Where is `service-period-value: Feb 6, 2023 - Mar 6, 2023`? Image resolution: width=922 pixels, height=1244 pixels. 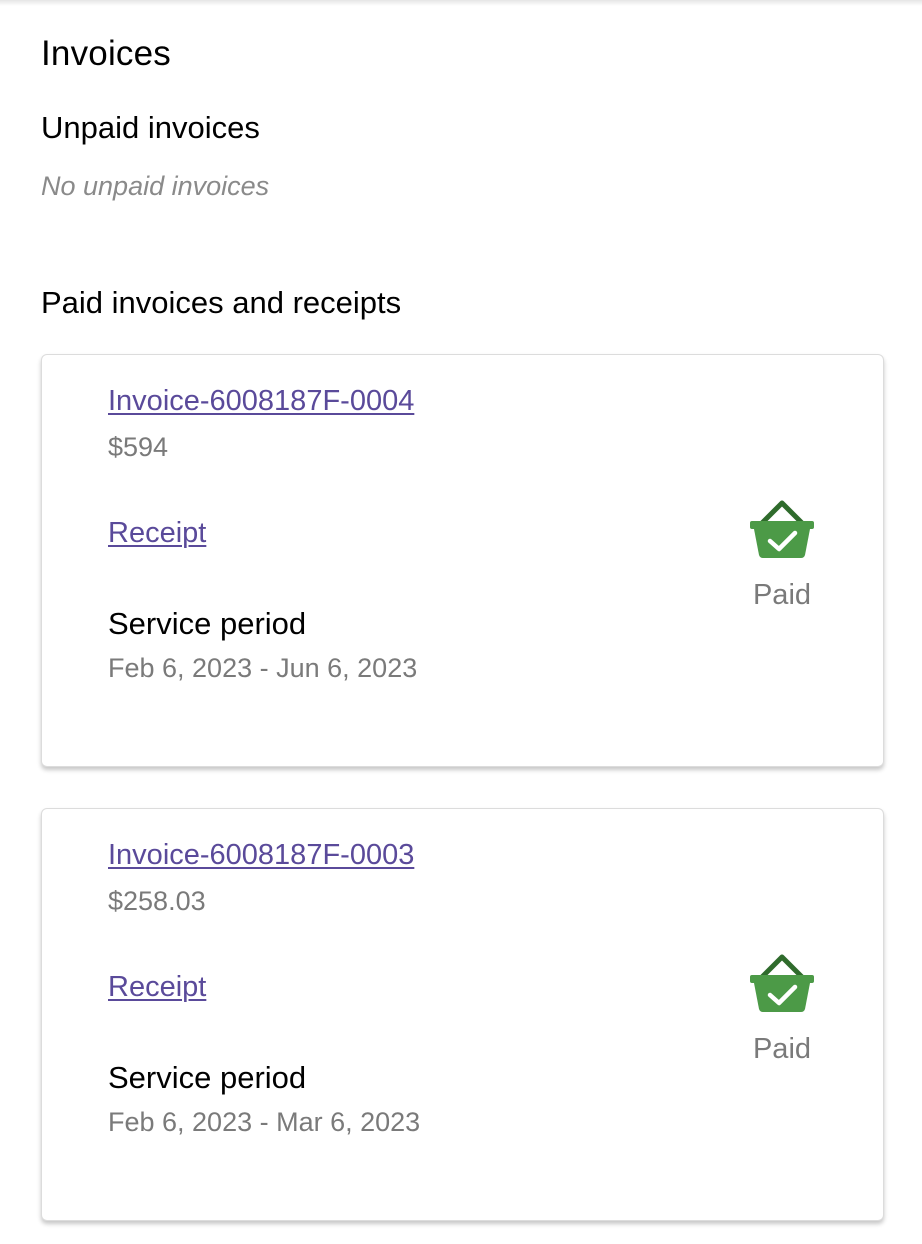 service-period-value: Feb 6, 2023 - Mar 6, 2023 is located at coordinates (264, 1122).